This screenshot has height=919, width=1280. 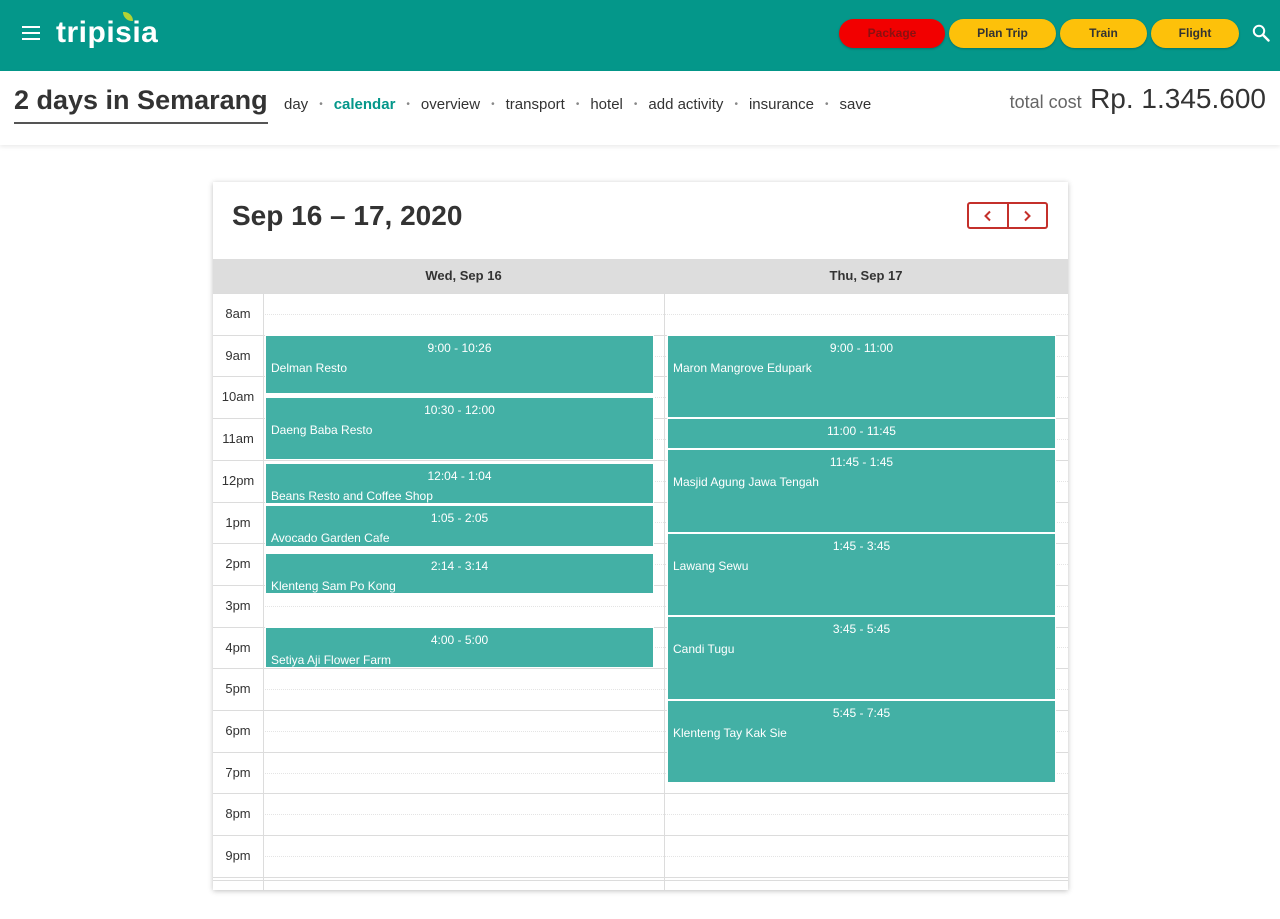 What do you see at coordinates (450, 104) in the screenshot?
I see `tab-overview: overview` at bounding box center [450, 104].